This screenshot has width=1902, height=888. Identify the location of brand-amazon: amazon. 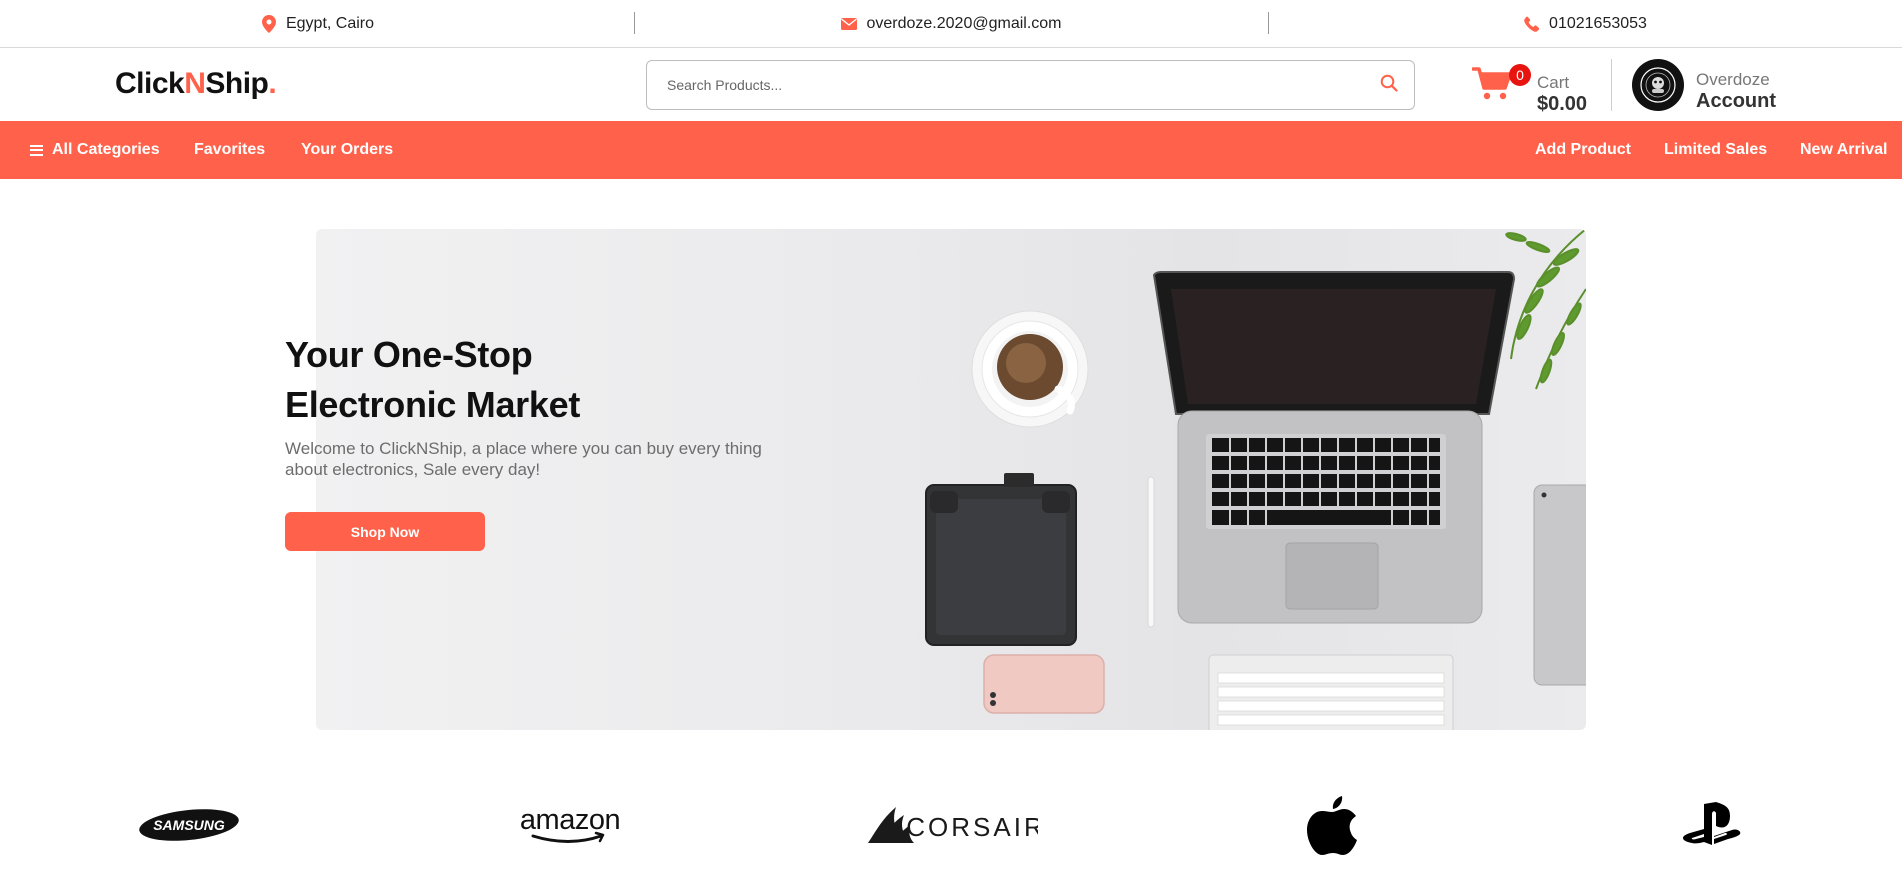
(570, 825).